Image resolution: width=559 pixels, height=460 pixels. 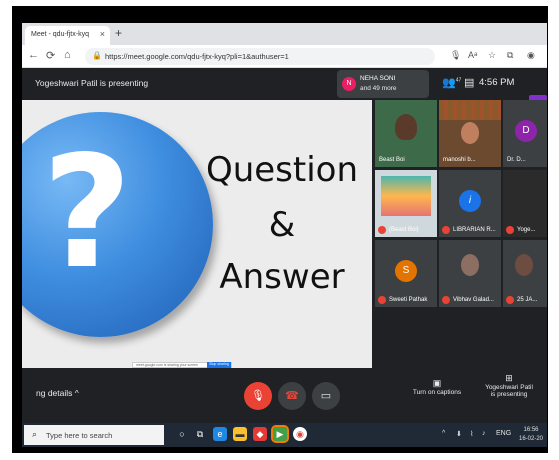 I want to click on favorite-star-icon: ☆, so click(x=492, y=55).